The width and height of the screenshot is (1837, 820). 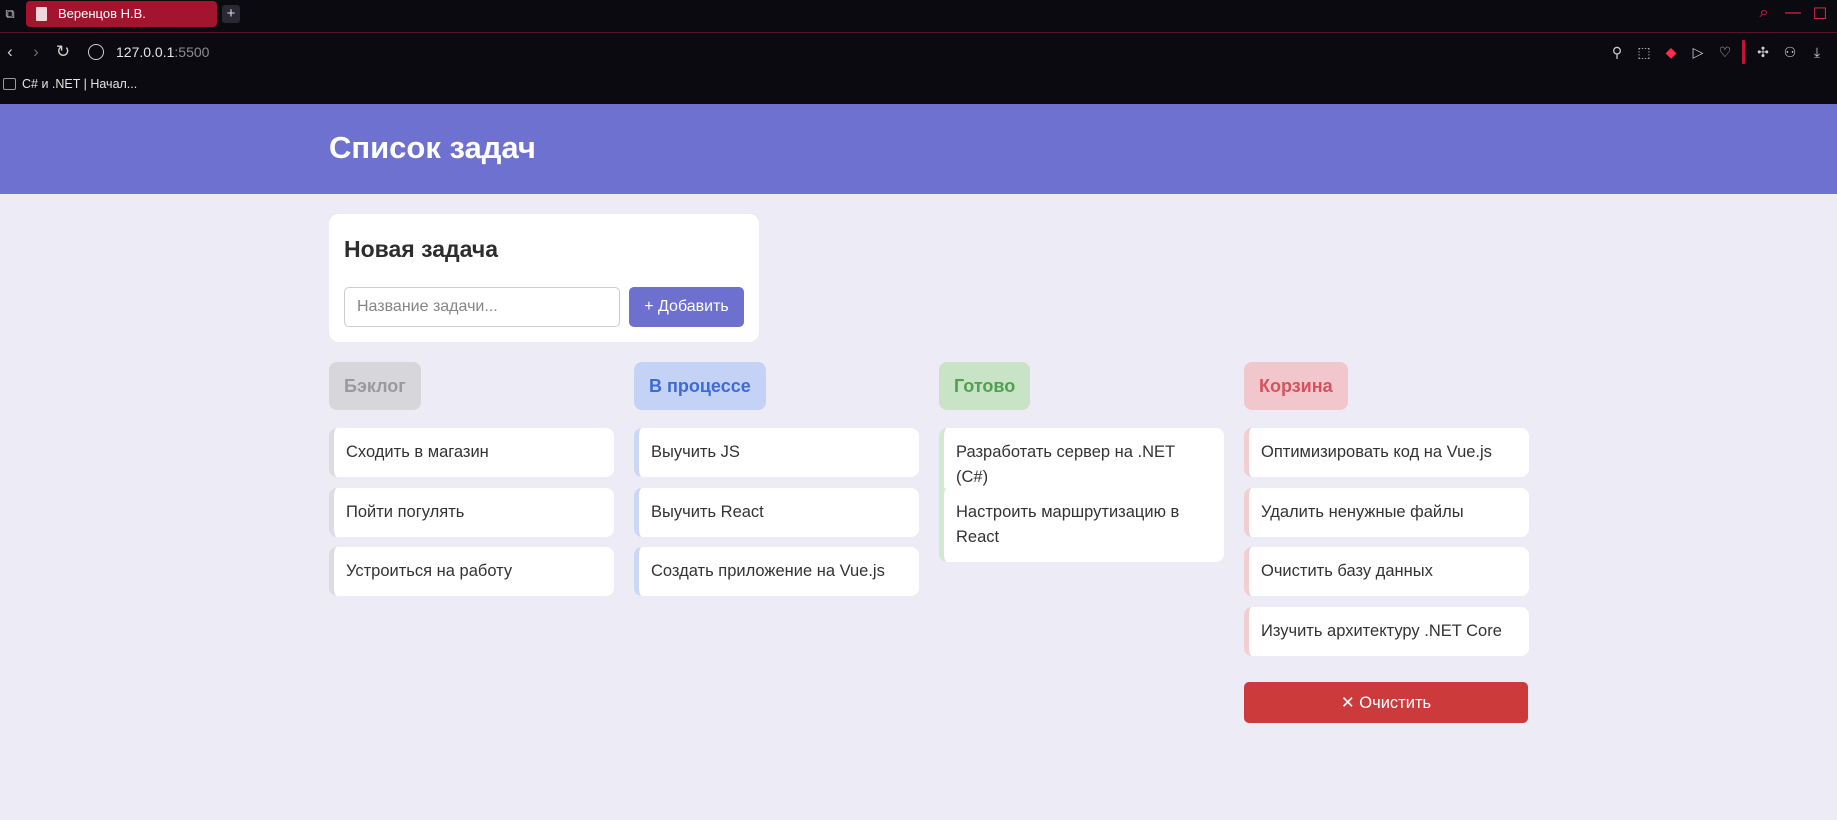 What do you see at coordinates (482, 307) in the screenshot?
I see `task-name-input` at bounding box center [482, 307].